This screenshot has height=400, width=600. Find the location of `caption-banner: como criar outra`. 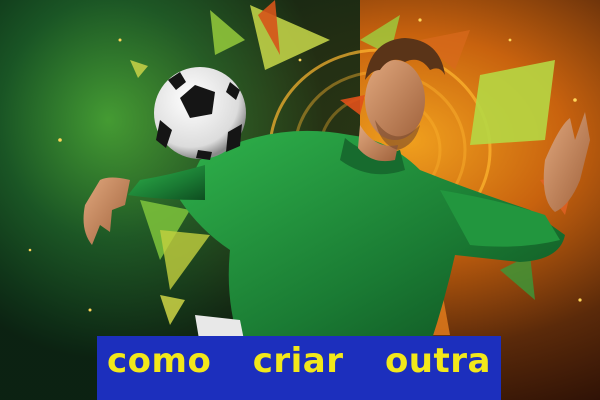

caption-banner: como criar outra is located at coordinates (299, 368).